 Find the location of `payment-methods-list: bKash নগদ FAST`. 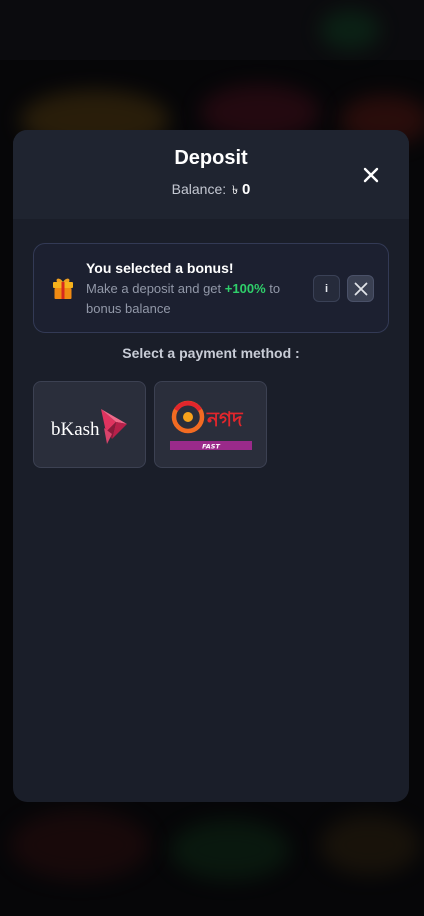

payment-methods-list: bKash নগদ FAST is located at coordinates (150, 424).